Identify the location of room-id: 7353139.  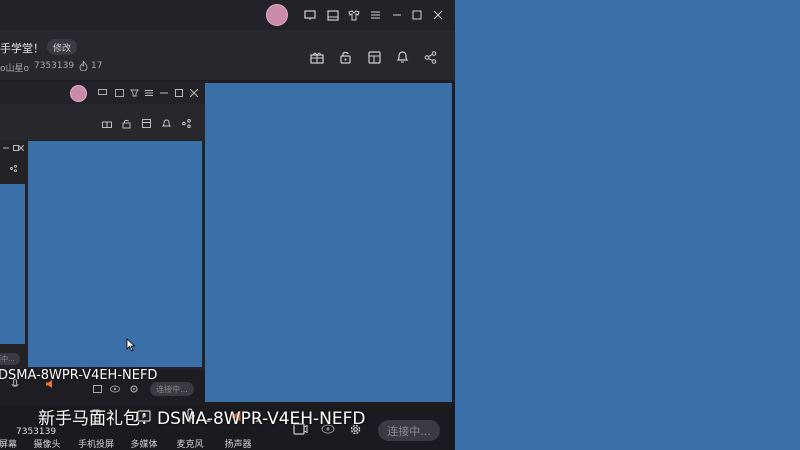
(54, 66).